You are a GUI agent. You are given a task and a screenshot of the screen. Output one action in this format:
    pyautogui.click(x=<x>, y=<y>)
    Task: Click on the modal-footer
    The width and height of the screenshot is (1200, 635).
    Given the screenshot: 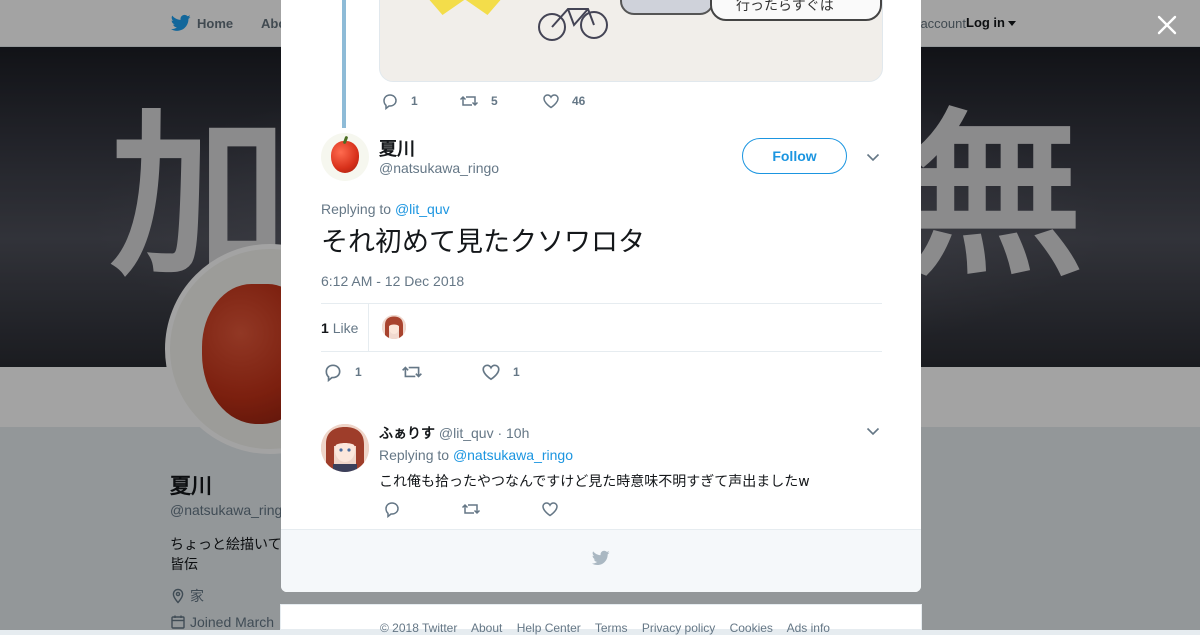 What is the action you would take?
    pyautogui.click(x=601, y=560)
    